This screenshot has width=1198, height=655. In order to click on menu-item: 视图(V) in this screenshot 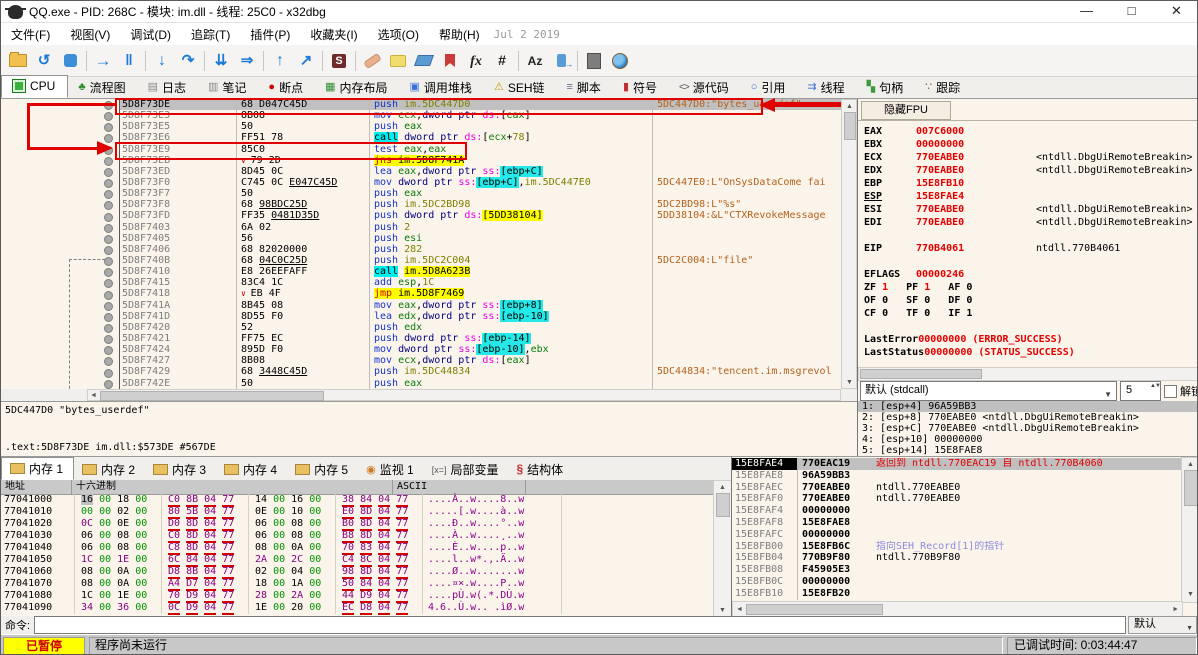, I will do `click(90, 34)`.